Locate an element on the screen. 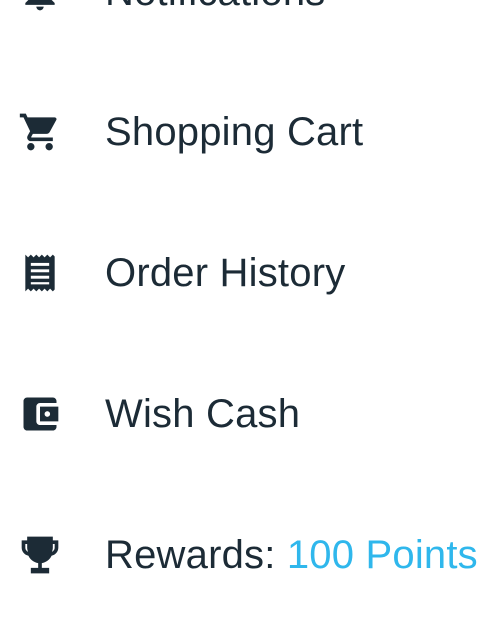 This screenshot has width=501, height=637. shopping-cart-icon is located at coordinates (40, 132).